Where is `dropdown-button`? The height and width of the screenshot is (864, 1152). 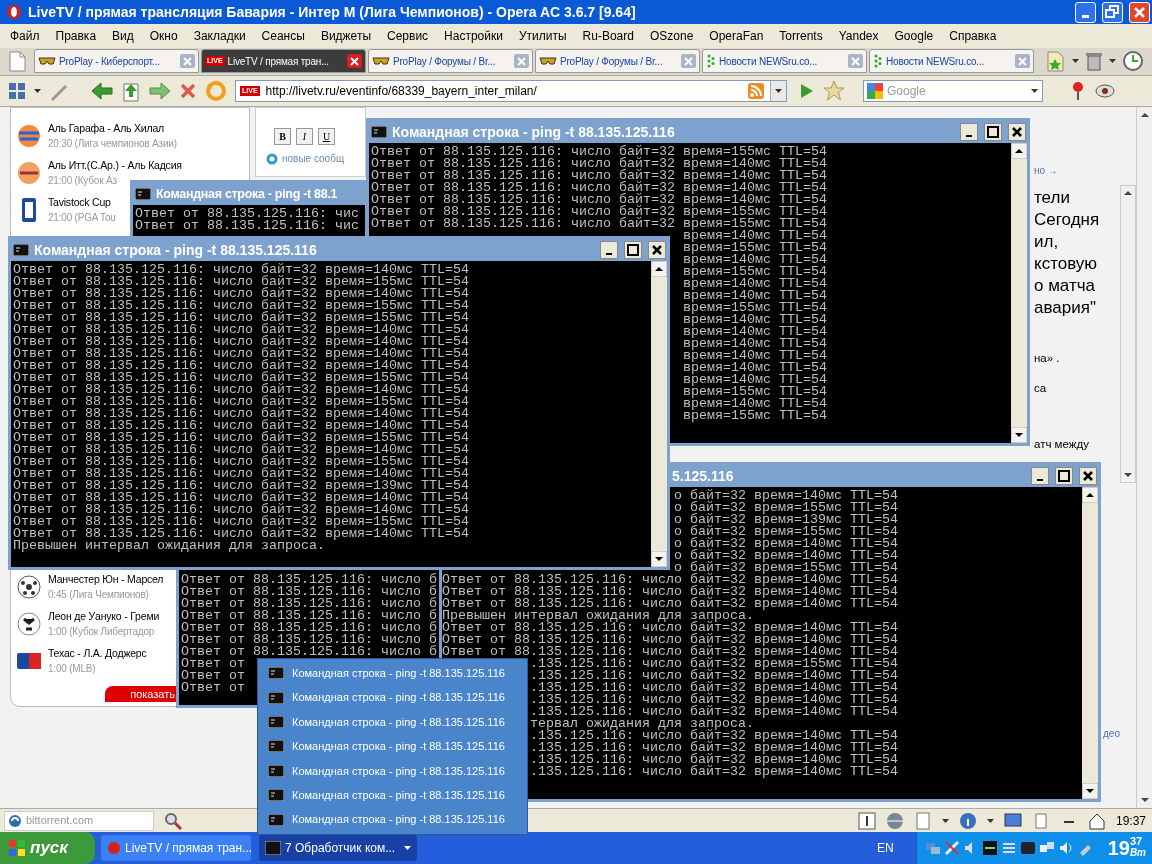 dropdown-button is located at coordinates (778, 91).